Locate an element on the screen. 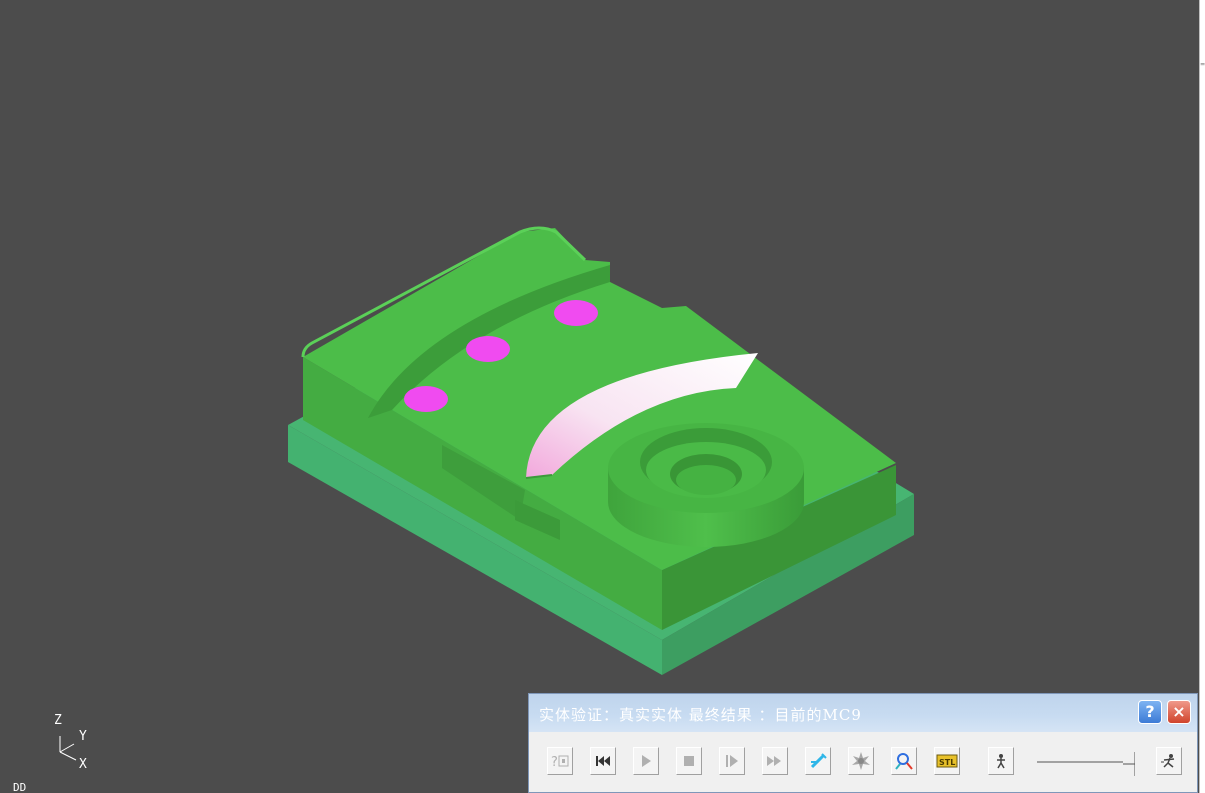 This screenshot has width=1205, height=793. play-button is located at coordinates (646, 761).